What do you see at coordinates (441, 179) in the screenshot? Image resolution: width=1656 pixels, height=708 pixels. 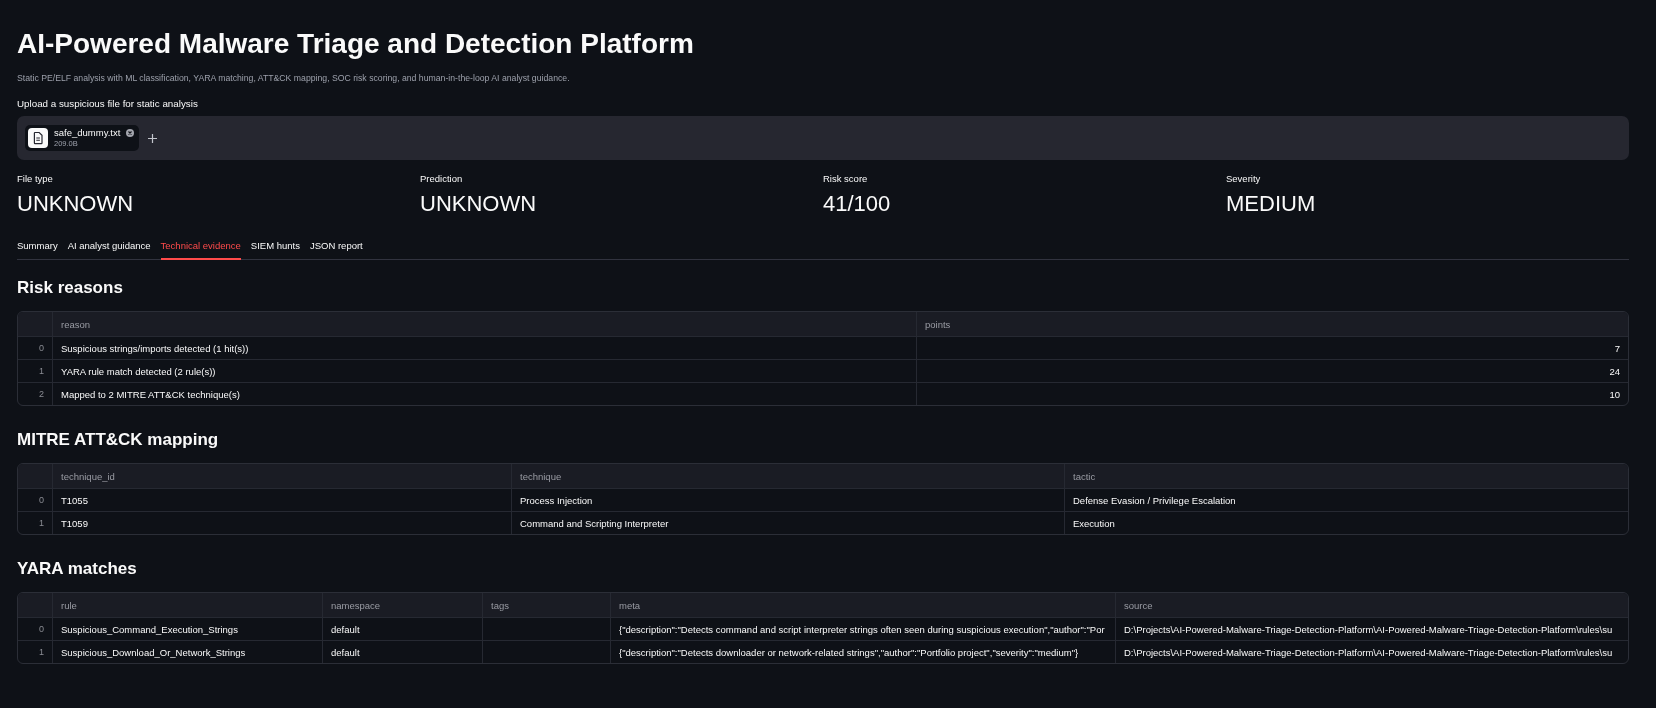 I see `metric-label: Prediction` at bounding box center [441, 179].